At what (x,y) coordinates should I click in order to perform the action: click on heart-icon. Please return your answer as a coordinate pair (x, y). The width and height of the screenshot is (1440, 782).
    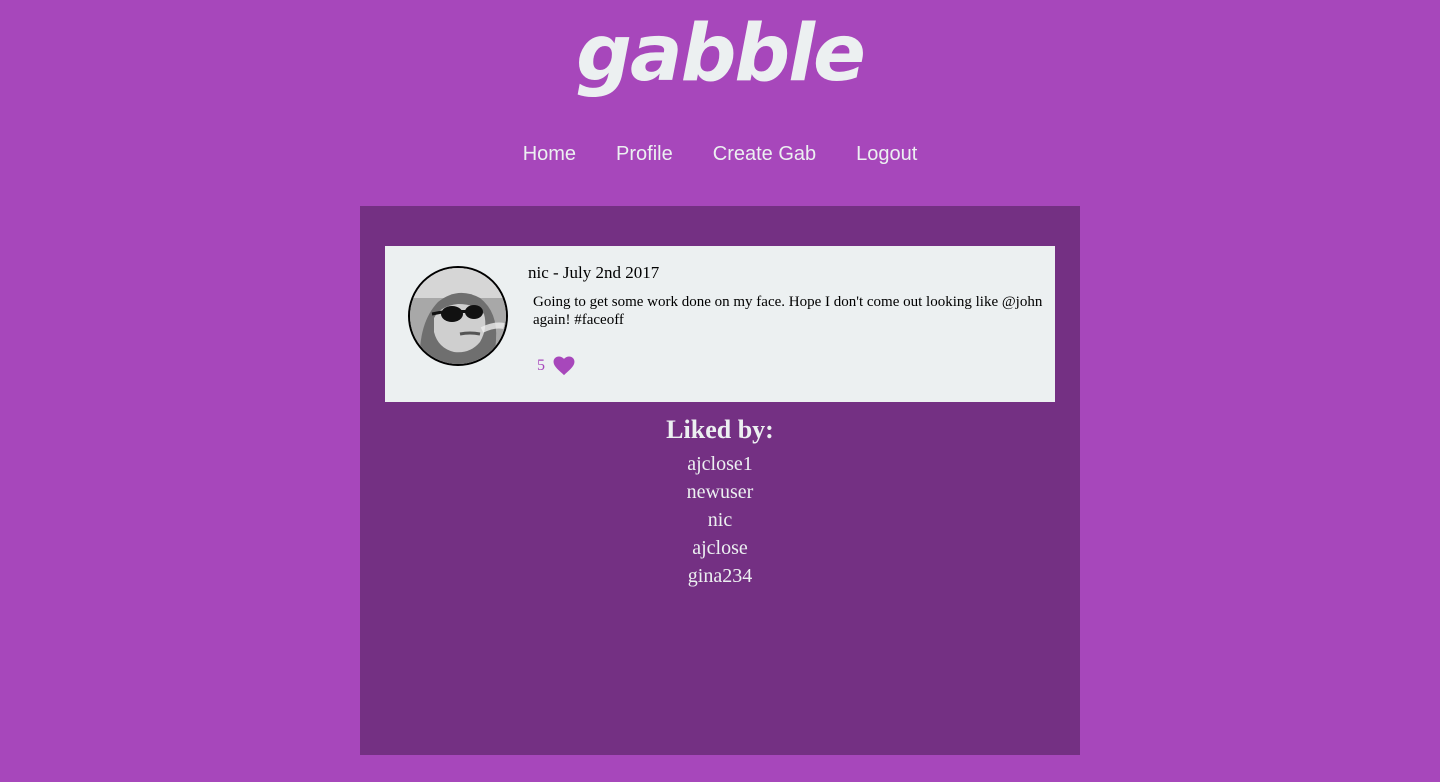
    Looking at the image, I should click on (564, 366).